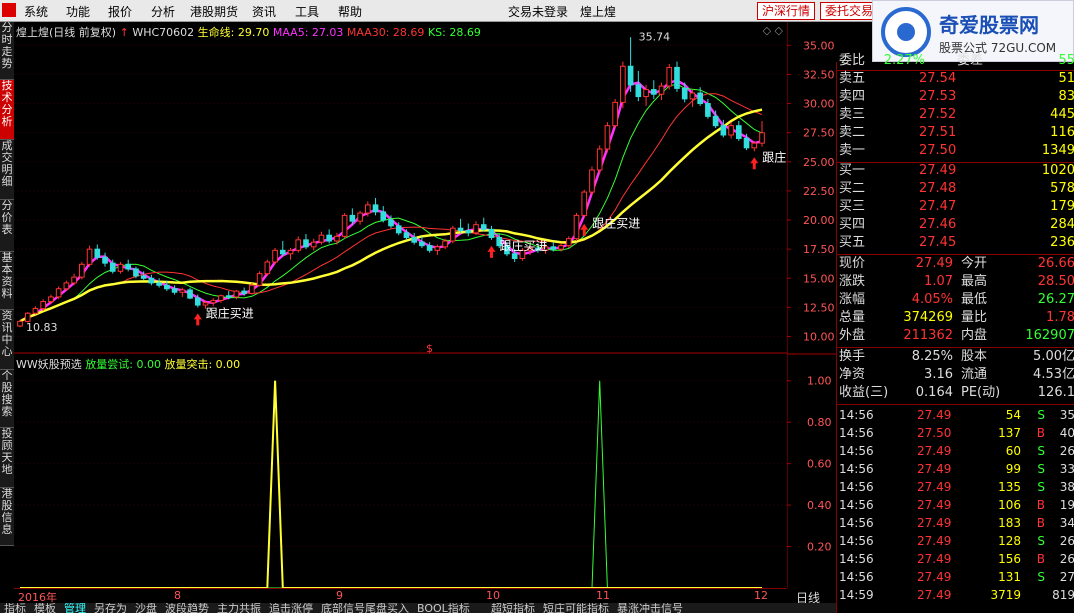 The width and height of the screenshot is (1074, 613). What do you see at coordinates (7, 51) in the screenshot?
I see `sidebar-tab-intraday: 分时走势` at bounding box center [7, 51].